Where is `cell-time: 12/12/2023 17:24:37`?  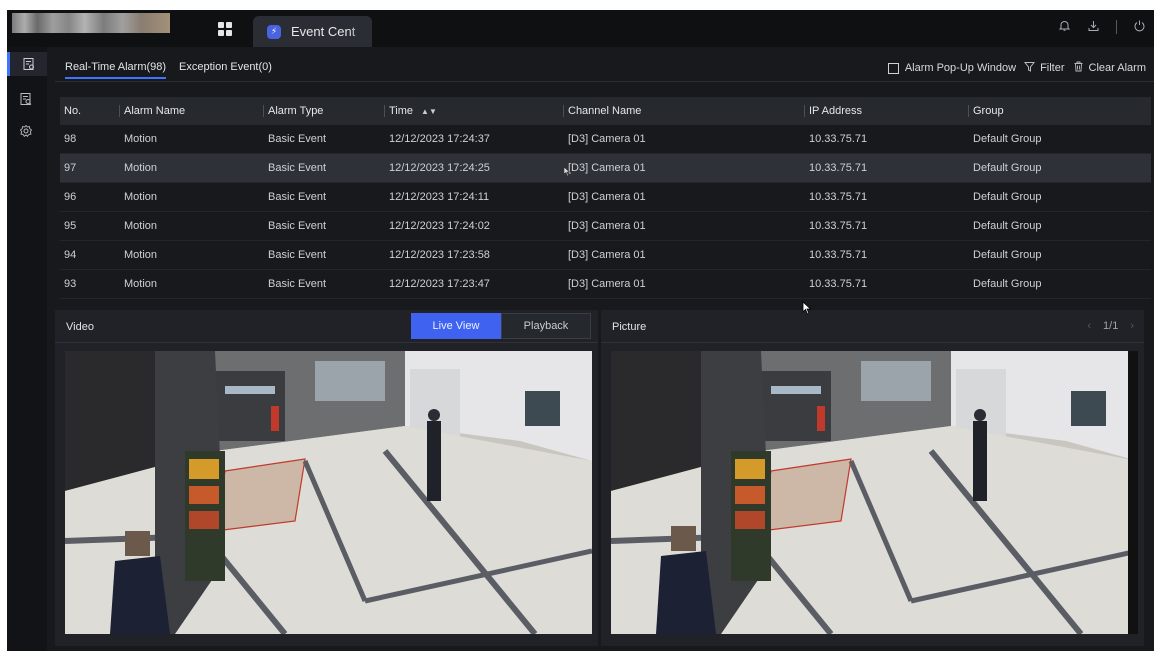
cell-time: 12/12/2023 17:24:37 is located at coordinates (439, 139).